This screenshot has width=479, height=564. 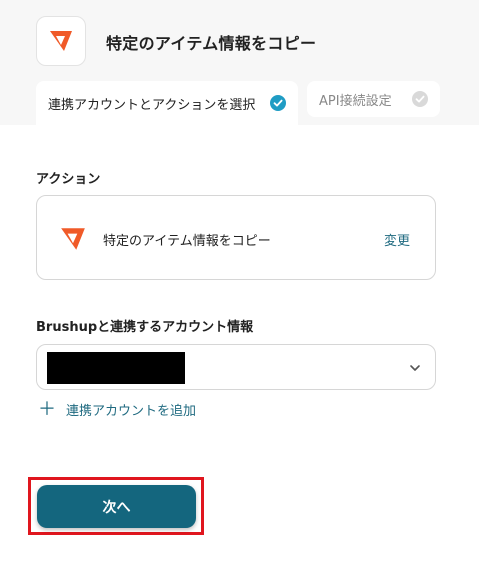 What do you see at coordinates (415, 368) in the screenshot?
I see `chevron-down-icon` at bounding box center [415, 368].